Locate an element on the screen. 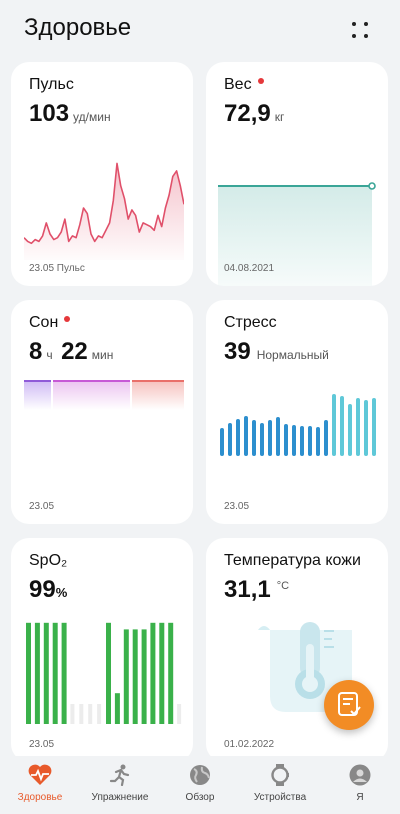 This screenshot has width=400, height=814. note-edit-icon is located at coordinates (349, 704).